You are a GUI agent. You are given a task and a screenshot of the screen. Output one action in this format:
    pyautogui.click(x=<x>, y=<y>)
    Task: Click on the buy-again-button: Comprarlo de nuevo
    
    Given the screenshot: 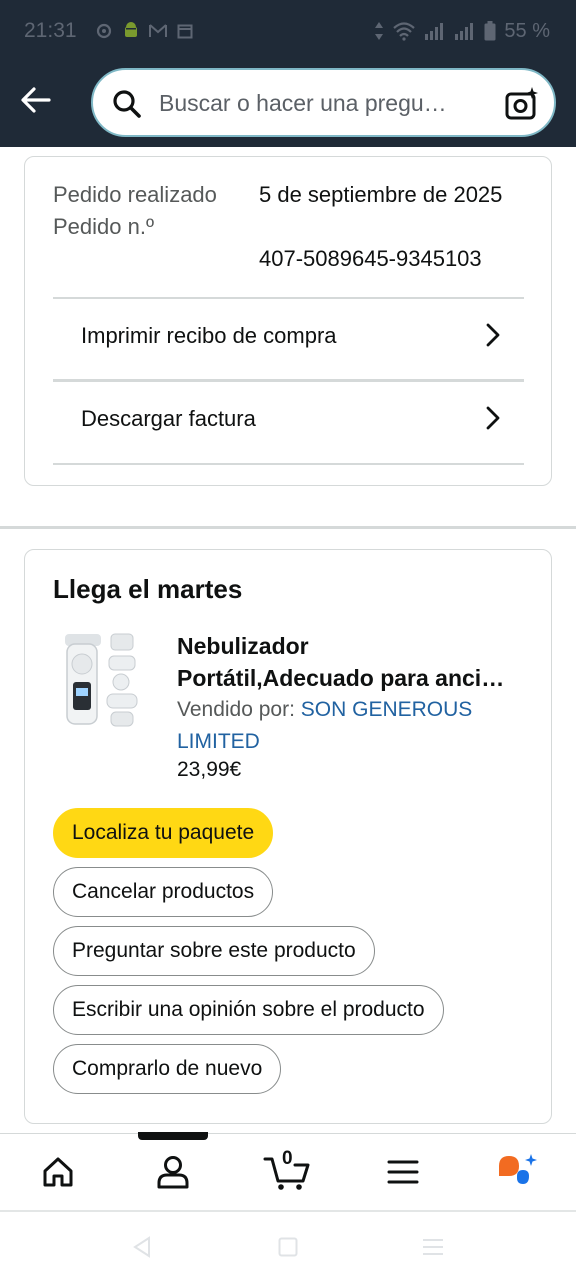 What is the action you would take?
    pyautogui.click(x=167, y=1069)
    